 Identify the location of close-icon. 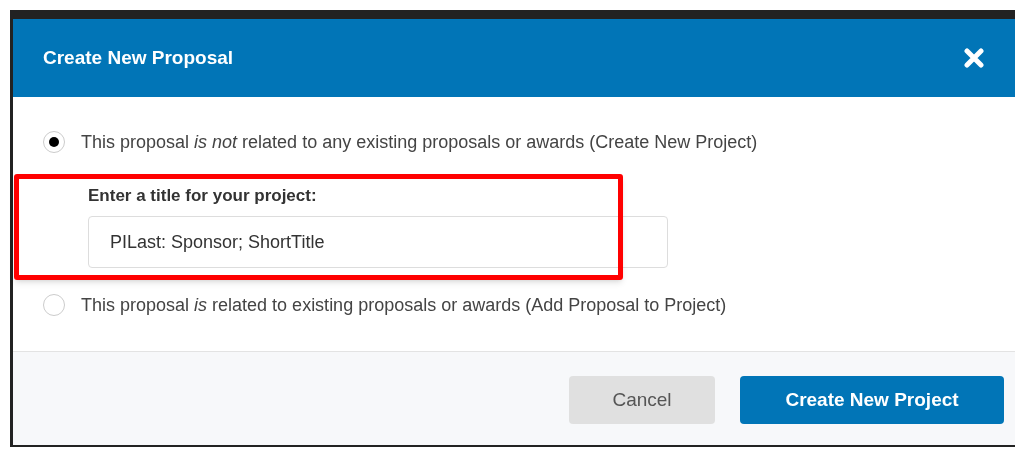
(974, 58).